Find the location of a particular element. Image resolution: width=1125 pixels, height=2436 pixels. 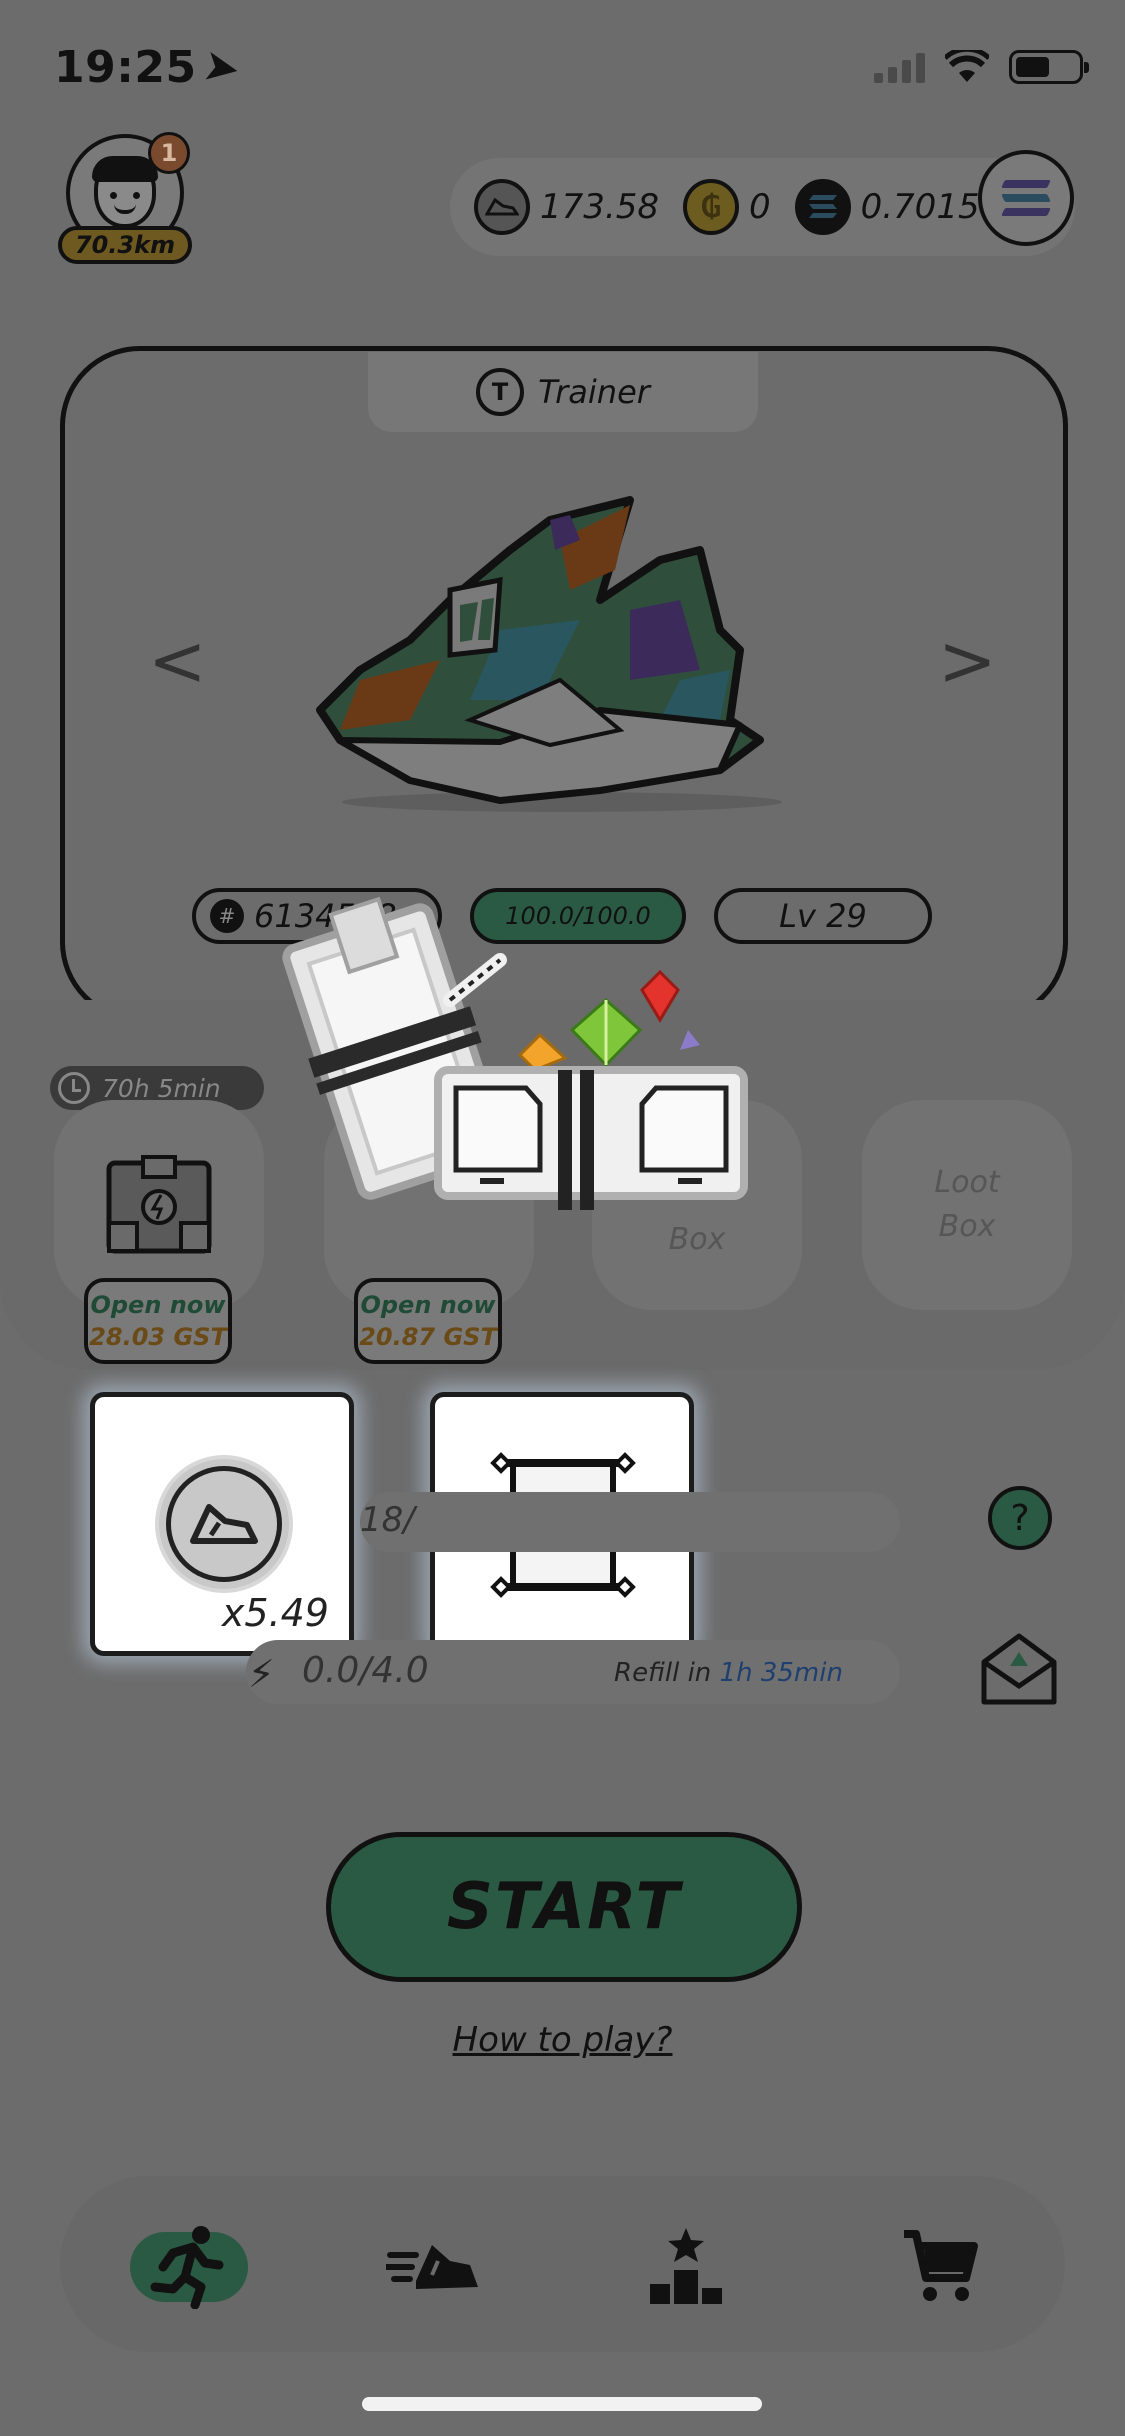

status-icons is located at coordinates (981, 67).